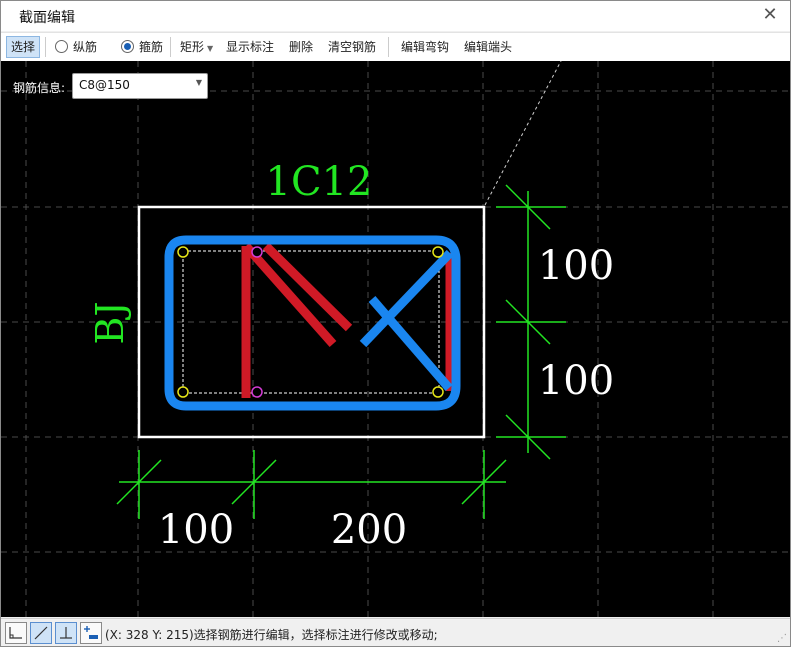 The image size is (791, 647). I want to click on rect-dropdown: 矩形 ▼, so click(196, 47).